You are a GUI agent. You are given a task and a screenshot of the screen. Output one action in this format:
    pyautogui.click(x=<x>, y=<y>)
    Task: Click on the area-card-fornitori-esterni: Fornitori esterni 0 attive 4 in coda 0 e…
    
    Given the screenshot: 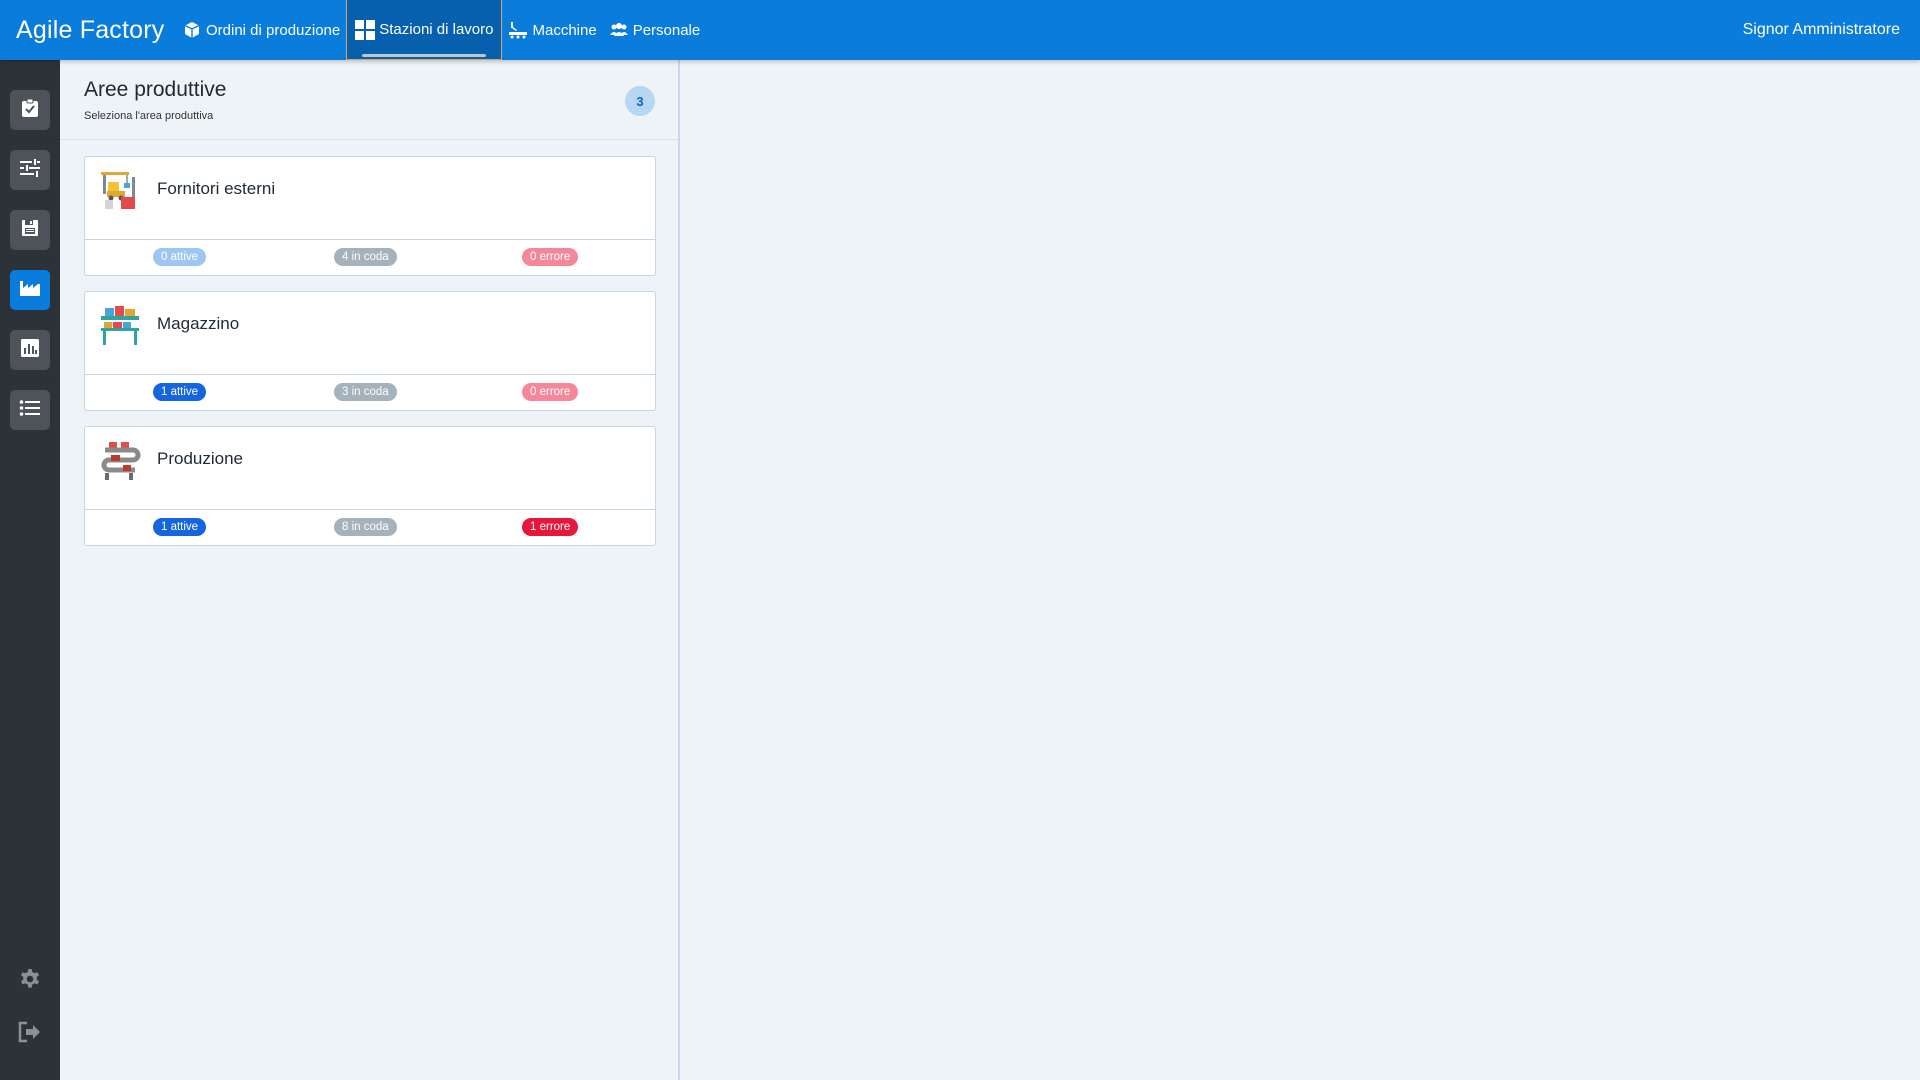 What is the action you would take?
    pyautogui.click(x=370, y=216)
    